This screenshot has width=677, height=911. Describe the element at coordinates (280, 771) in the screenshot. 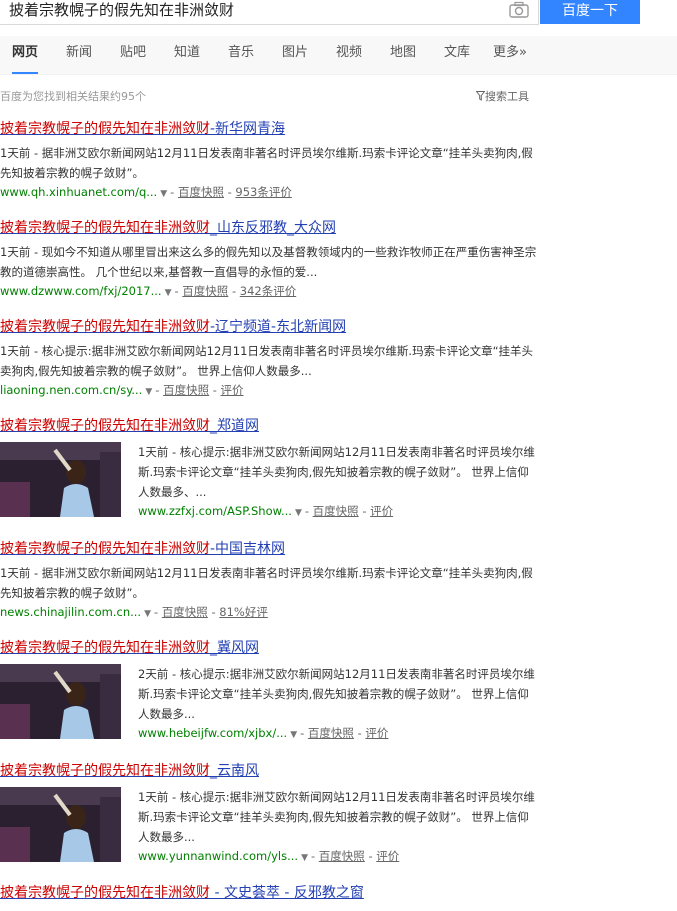

I see `result-title: 披着宗教幌子的假先知在非洲敛财_云南风` at that location.